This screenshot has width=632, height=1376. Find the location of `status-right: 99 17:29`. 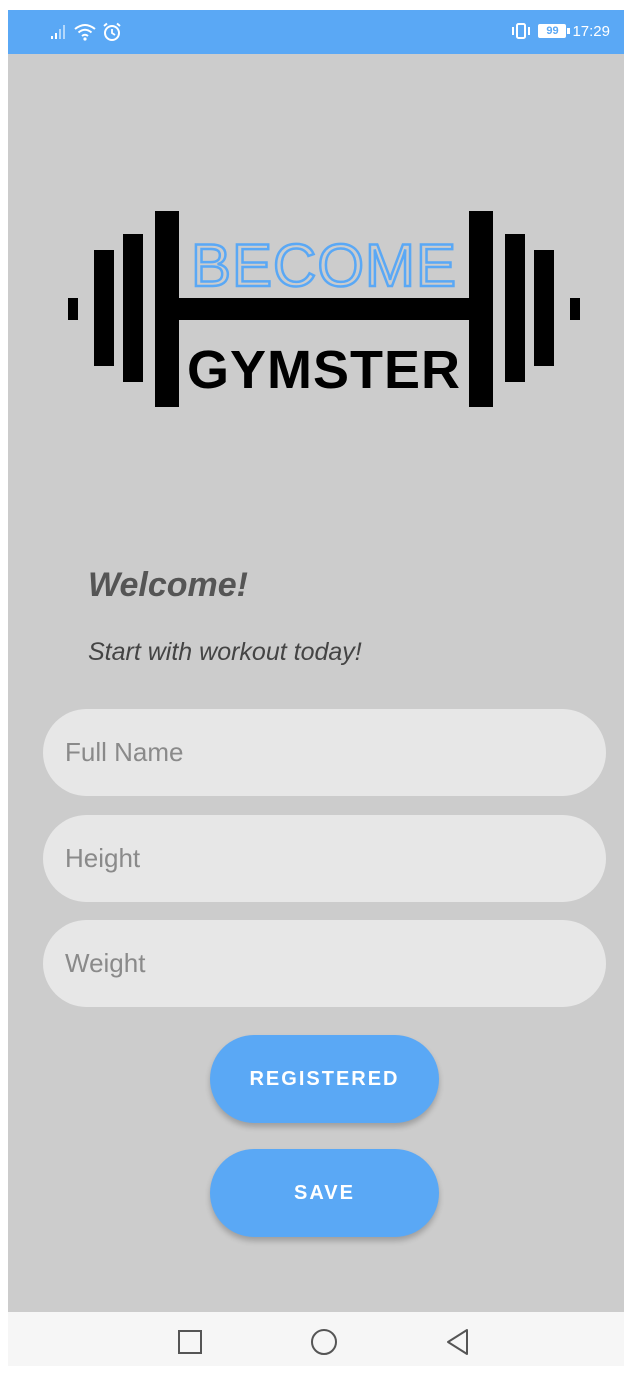

status-right: 99 17:29 is located at coordinates (560, 31).